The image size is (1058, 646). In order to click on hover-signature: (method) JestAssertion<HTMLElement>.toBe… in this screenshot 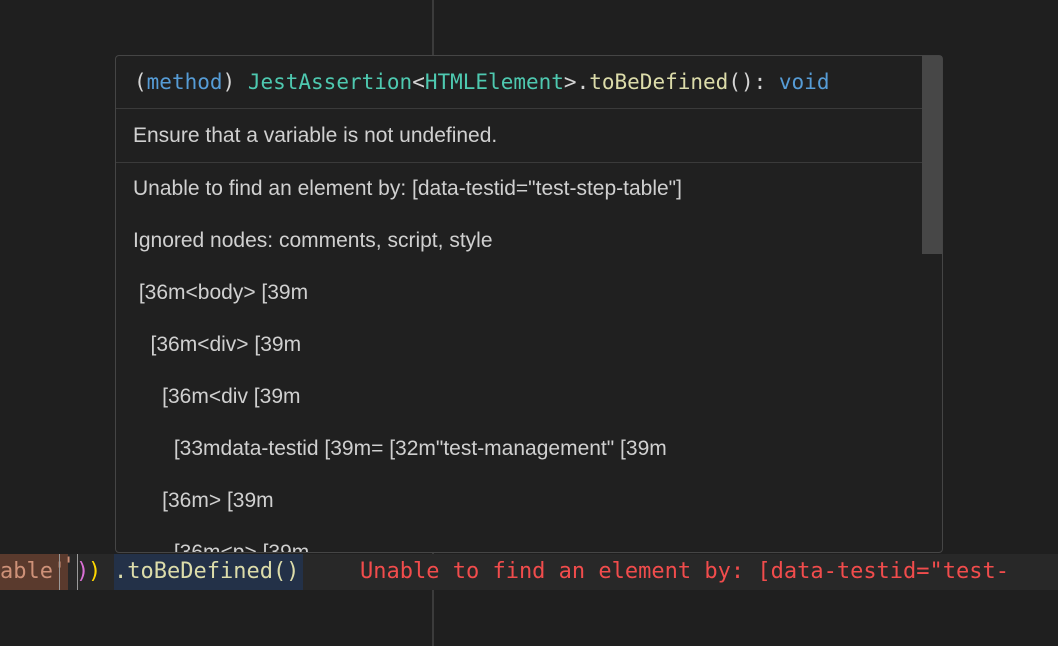, I will do `click(529, 82)`.